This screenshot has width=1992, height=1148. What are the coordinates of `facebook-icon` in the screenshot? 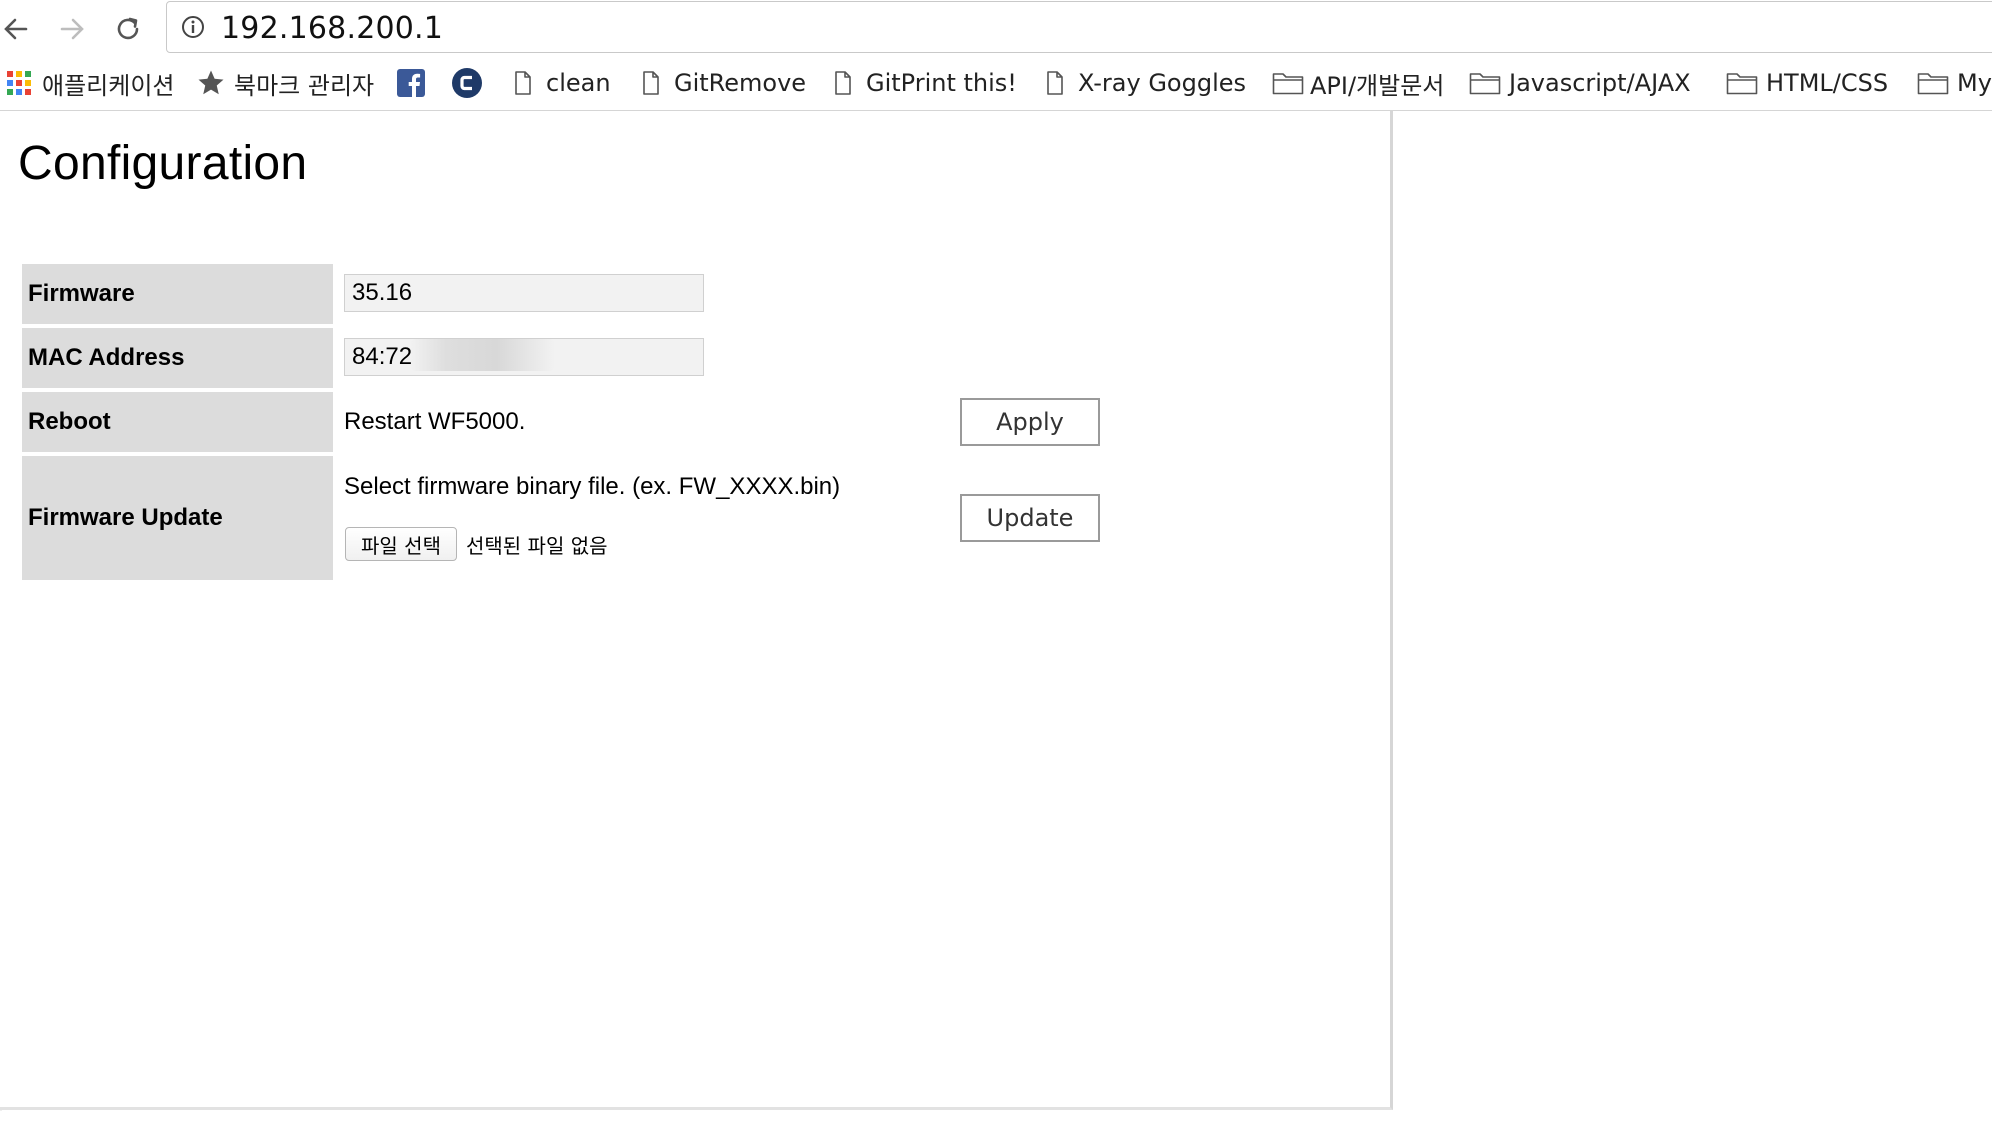 It's located at (411, 83).